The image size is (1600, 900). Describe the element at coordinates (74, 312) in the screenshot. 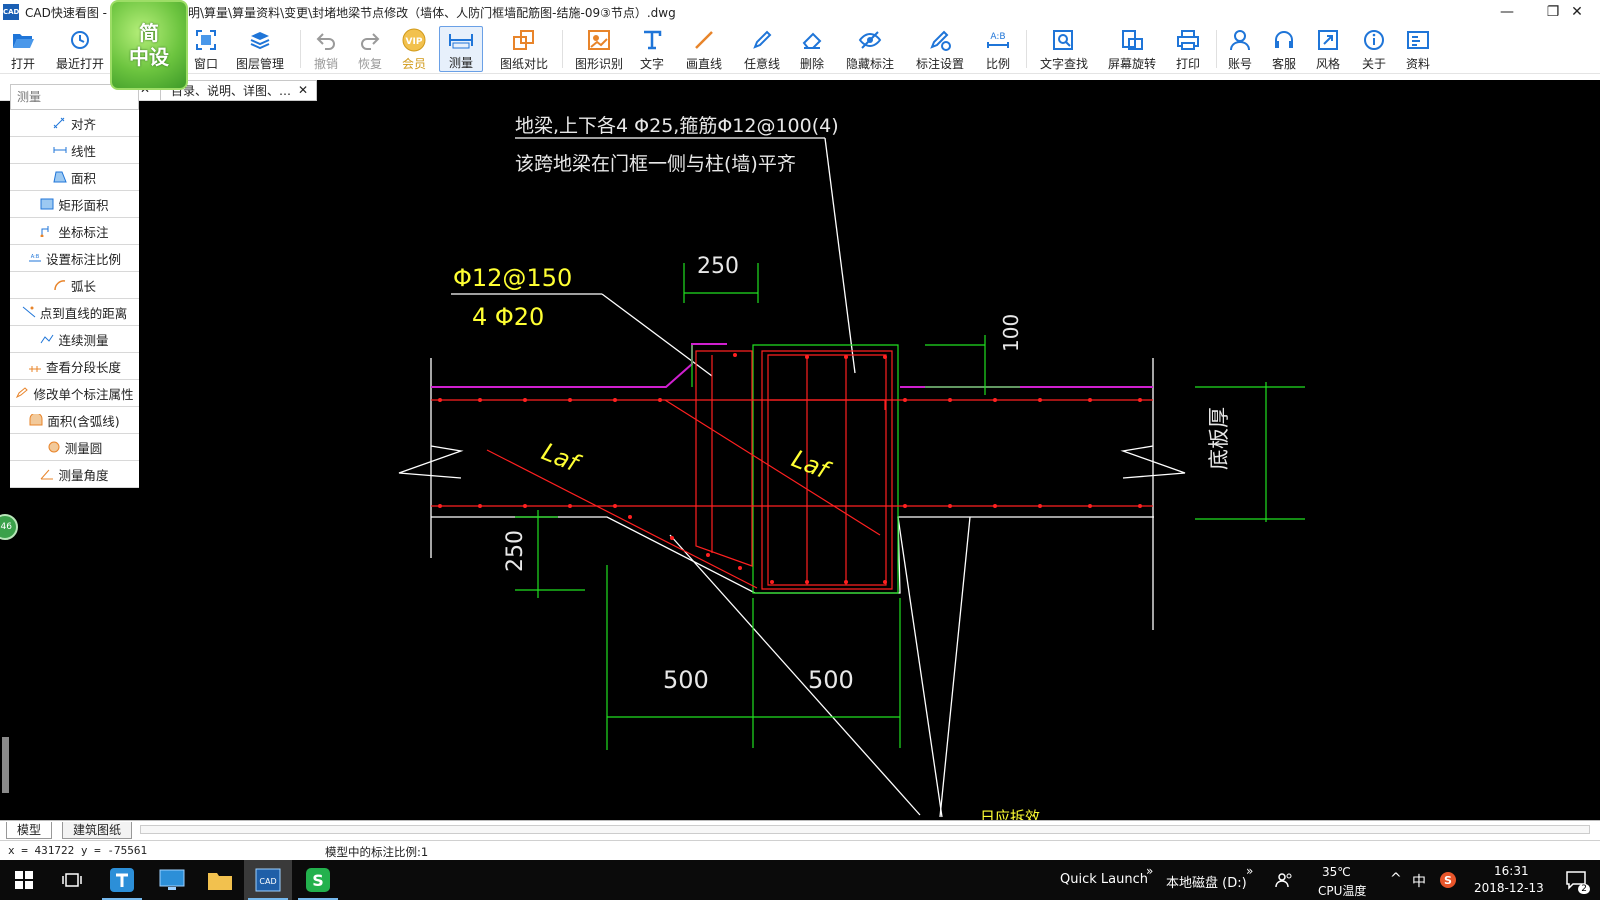

I see `measure-tool-point-line: 点到直线的距离` at that location.